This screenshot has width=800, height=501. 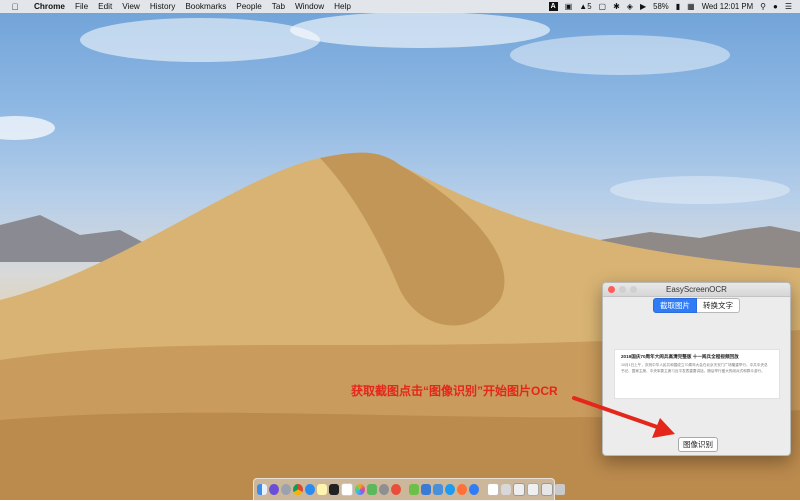 What do you see at coordinates (81, 6) in the screenshot?
I see `menu-file: File` at bounding box center [81, 6].